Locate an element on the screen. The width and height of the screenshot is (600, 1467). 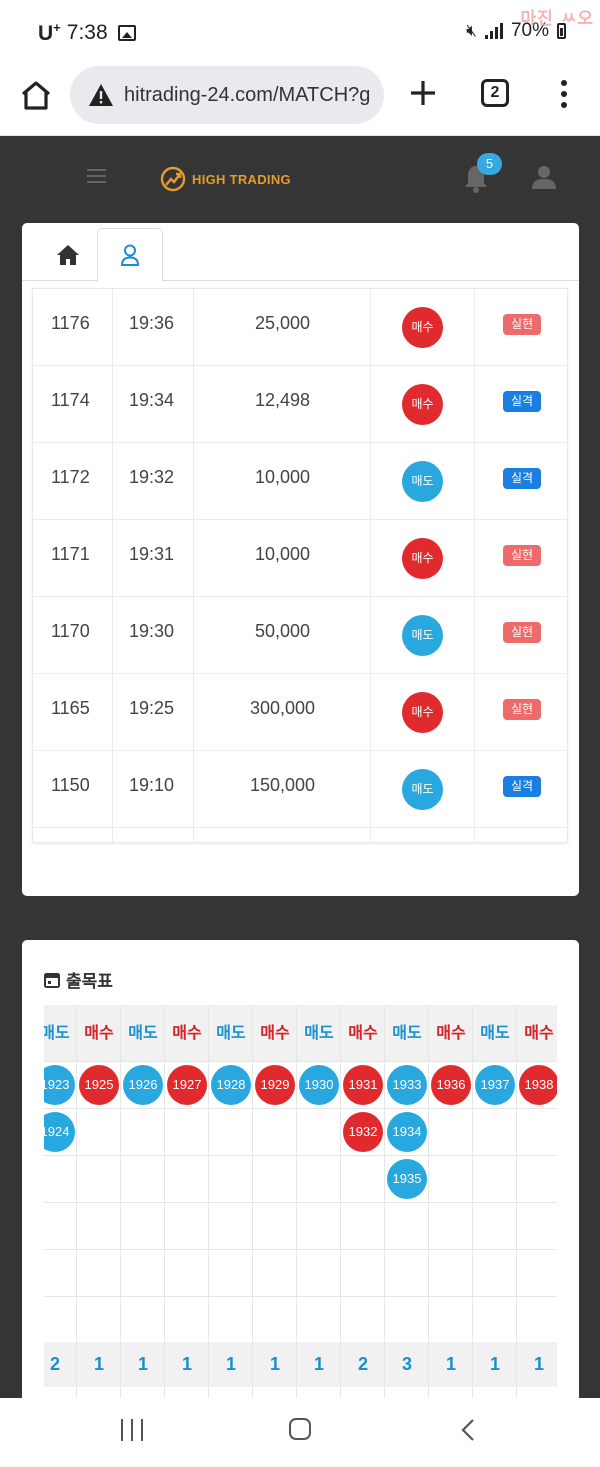
schedule-ball: 1932 is located at coordinates (363, 1132).